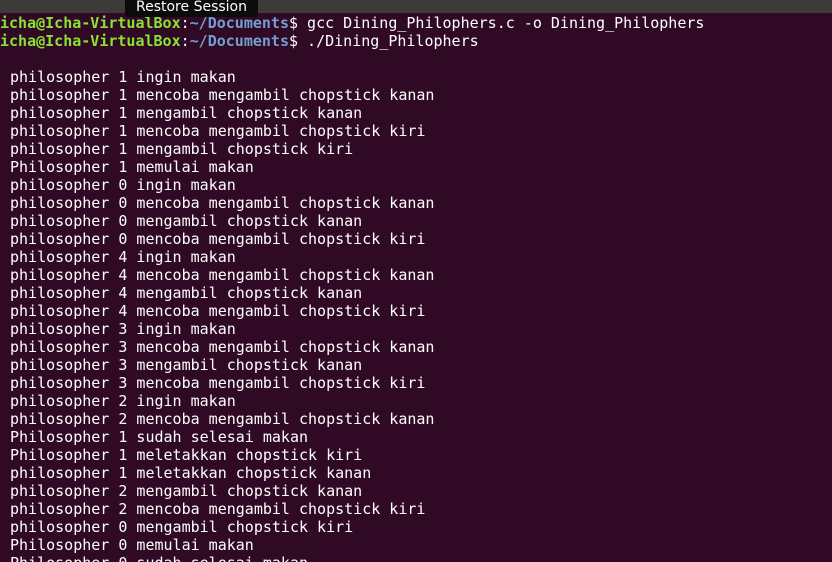  I want to click on output-line: philosopher 2 ingin makan, so click(123, 401).